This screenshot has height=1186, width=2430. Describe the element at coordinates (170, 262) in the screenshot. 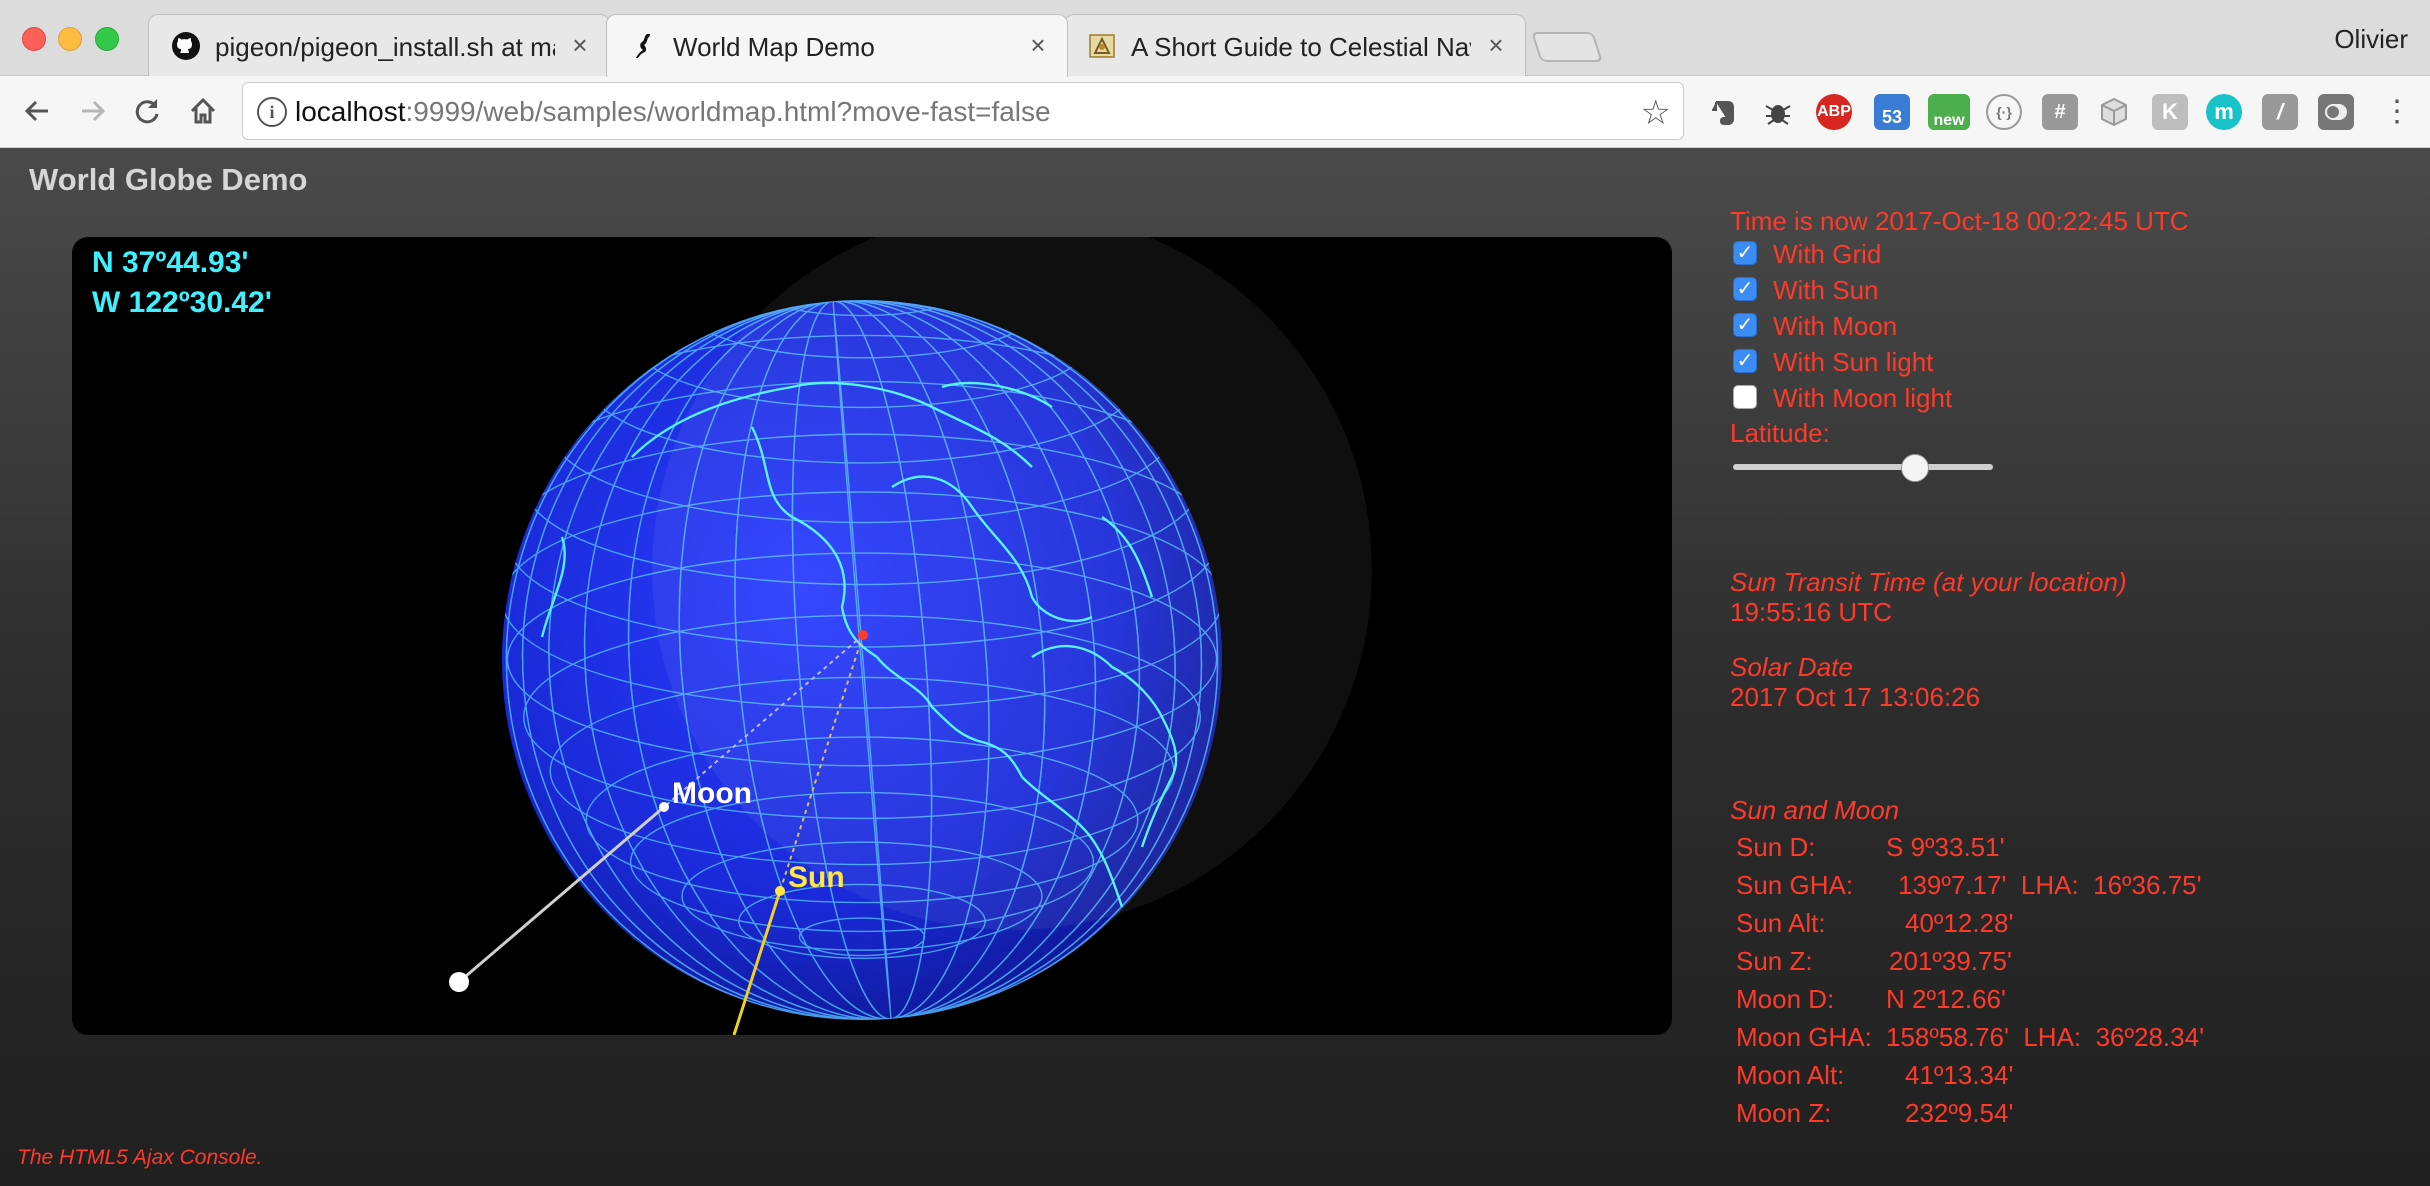

I see `latitude-readout: N 37º44.93'` at that location.